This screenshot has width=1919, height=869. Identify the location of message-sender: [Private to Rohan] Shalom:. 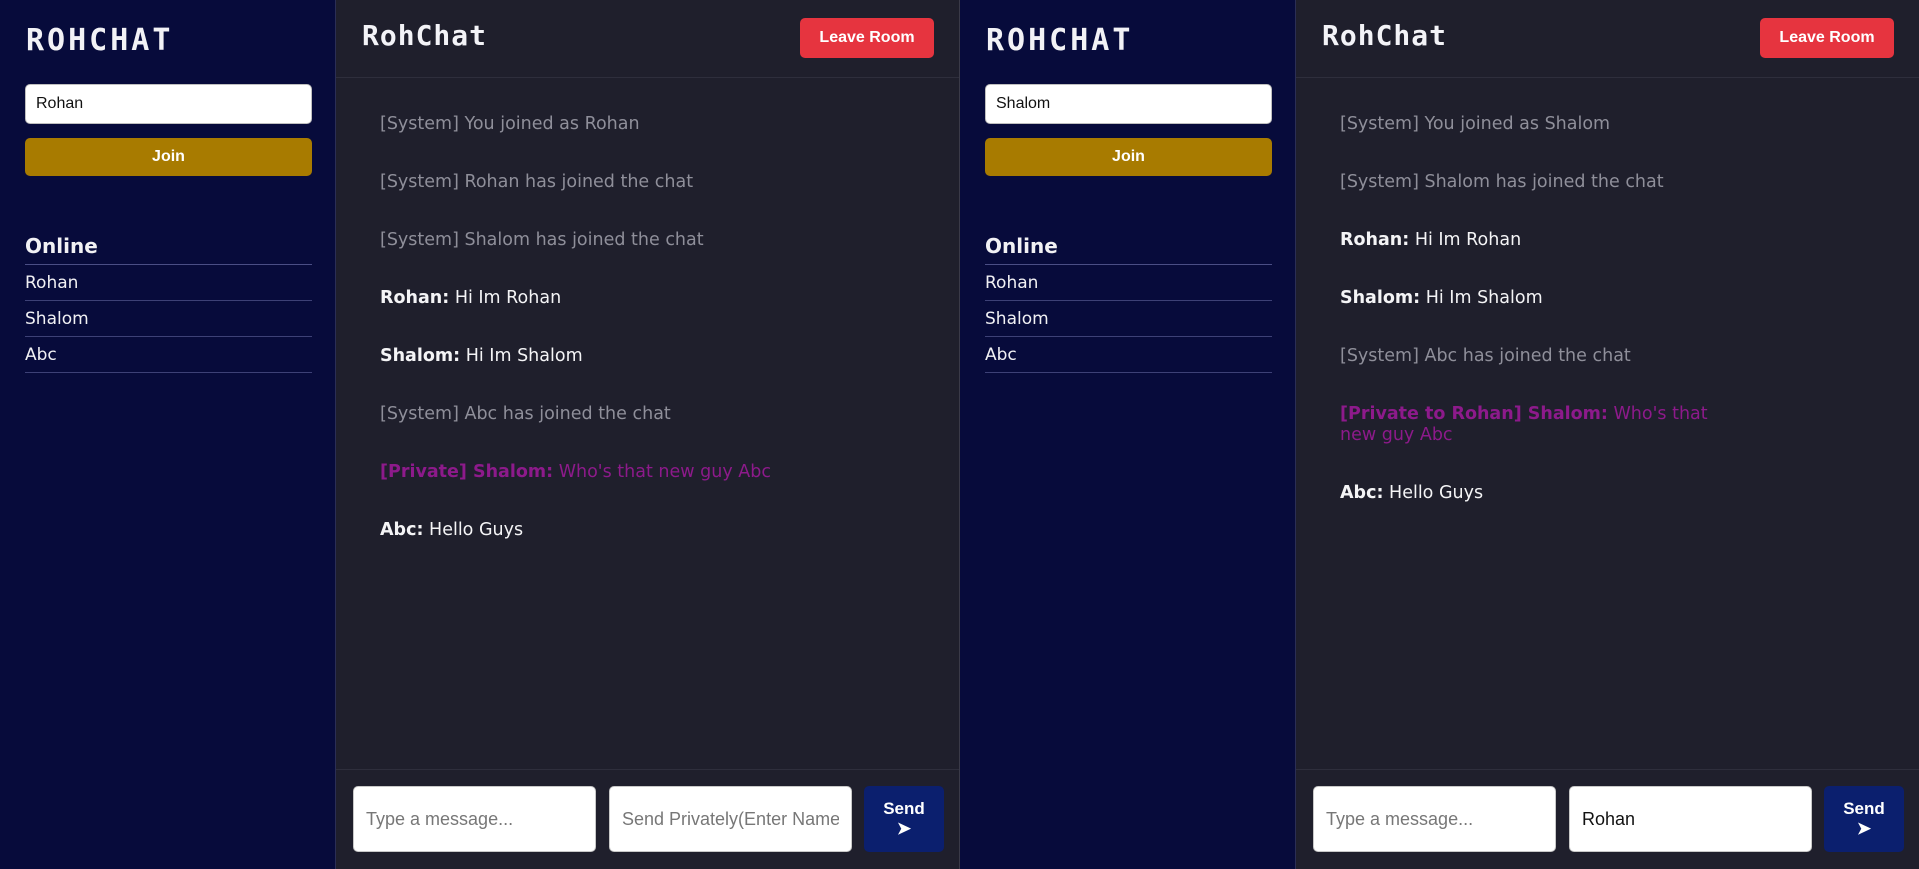
(1474, 414).